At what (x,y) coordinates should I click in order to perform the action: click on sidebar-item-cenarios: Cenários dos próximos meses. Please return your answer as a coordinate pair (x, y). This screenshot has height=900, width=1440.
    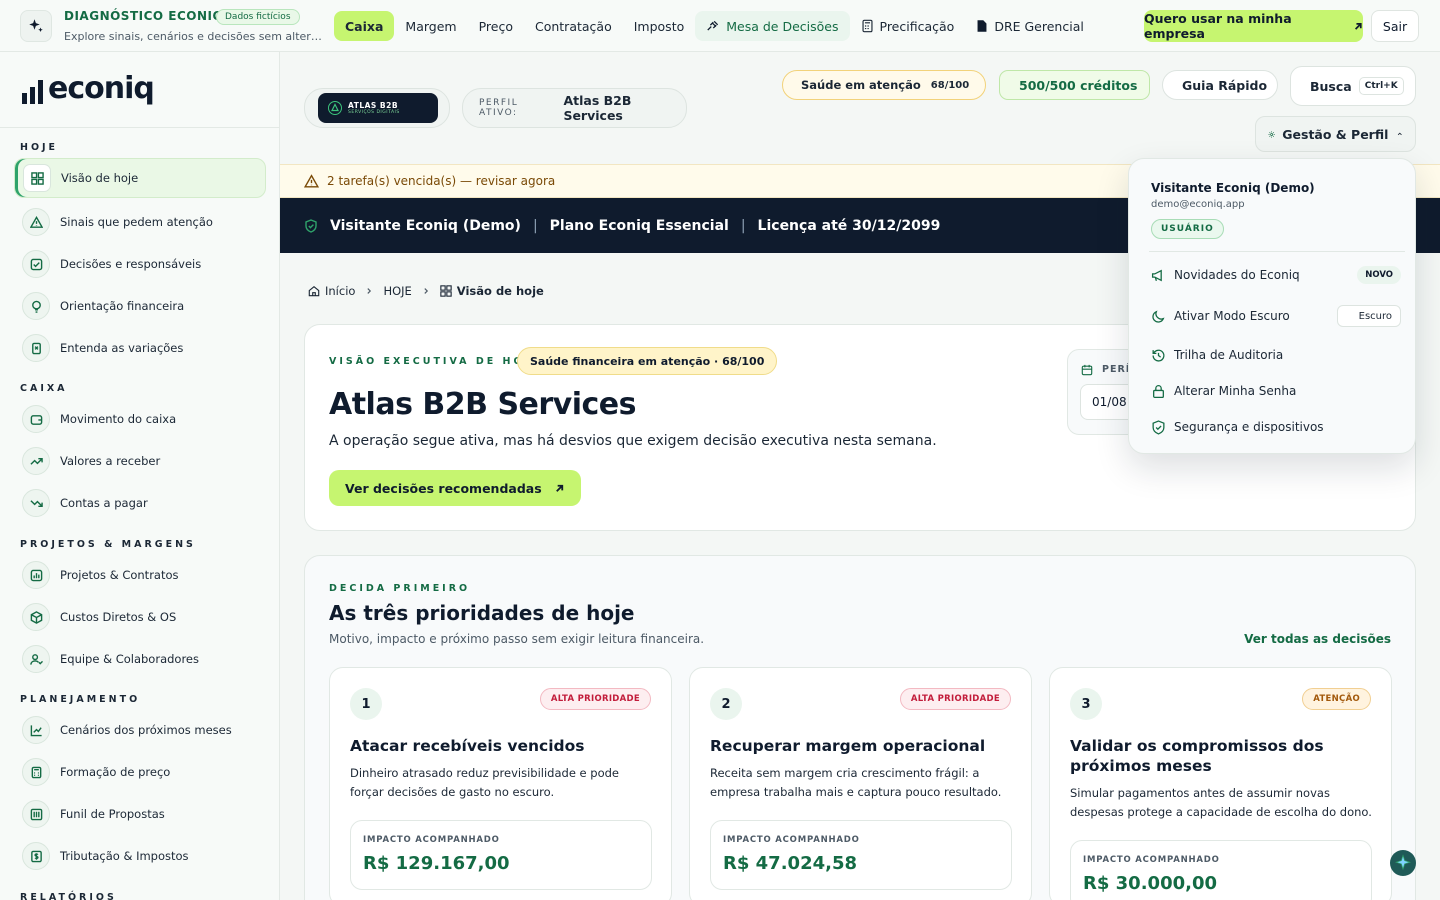
    Looking at the image, I should click on (140, 730).